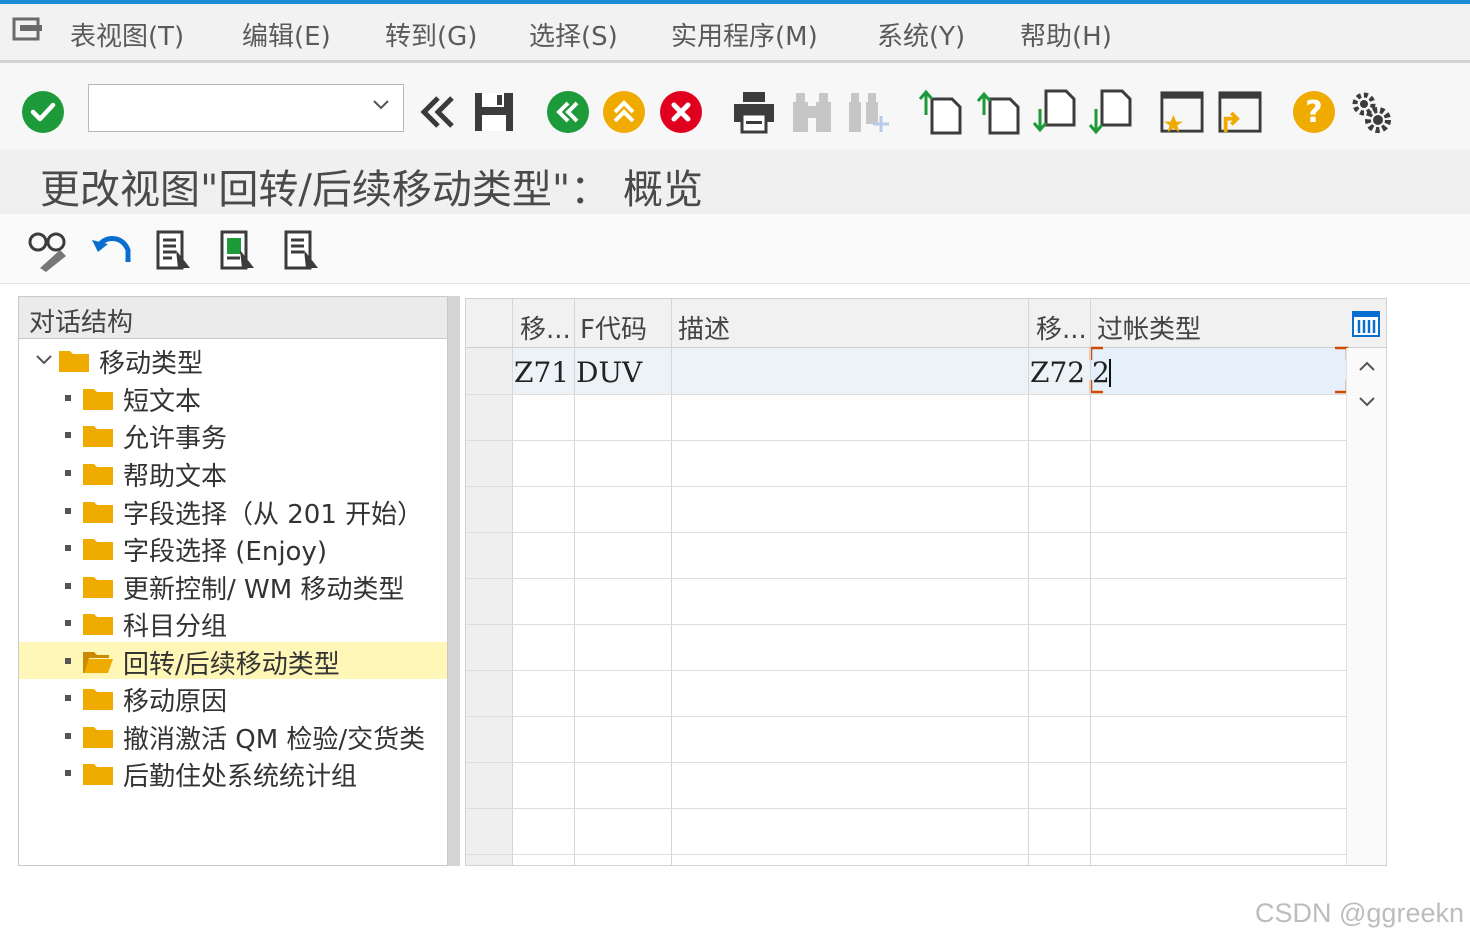 This screenshot has width=1470, height=941. I want to click on command-field, so click(246, 108).